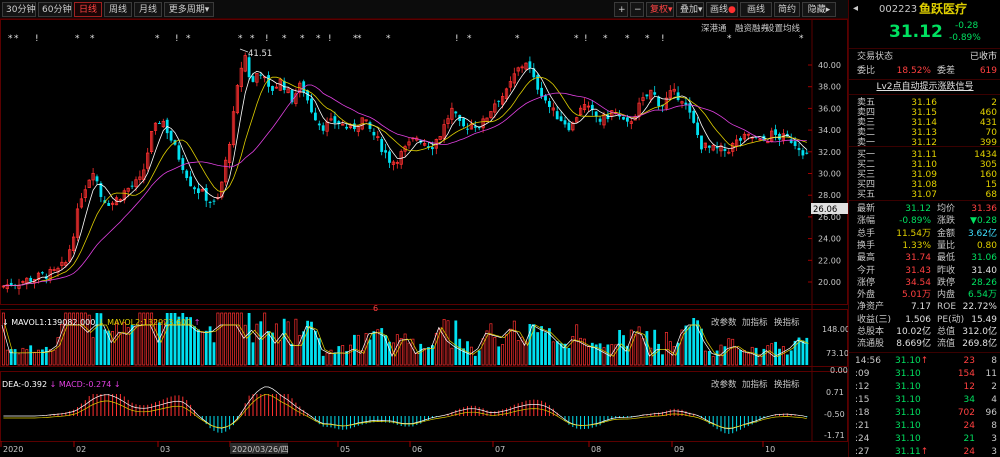 The height and width of the screenshot is (457, 1000). Describe the element at coordinates (714, 28) in the screenshot. I see `hk-connect-link: 深港通` at that location.